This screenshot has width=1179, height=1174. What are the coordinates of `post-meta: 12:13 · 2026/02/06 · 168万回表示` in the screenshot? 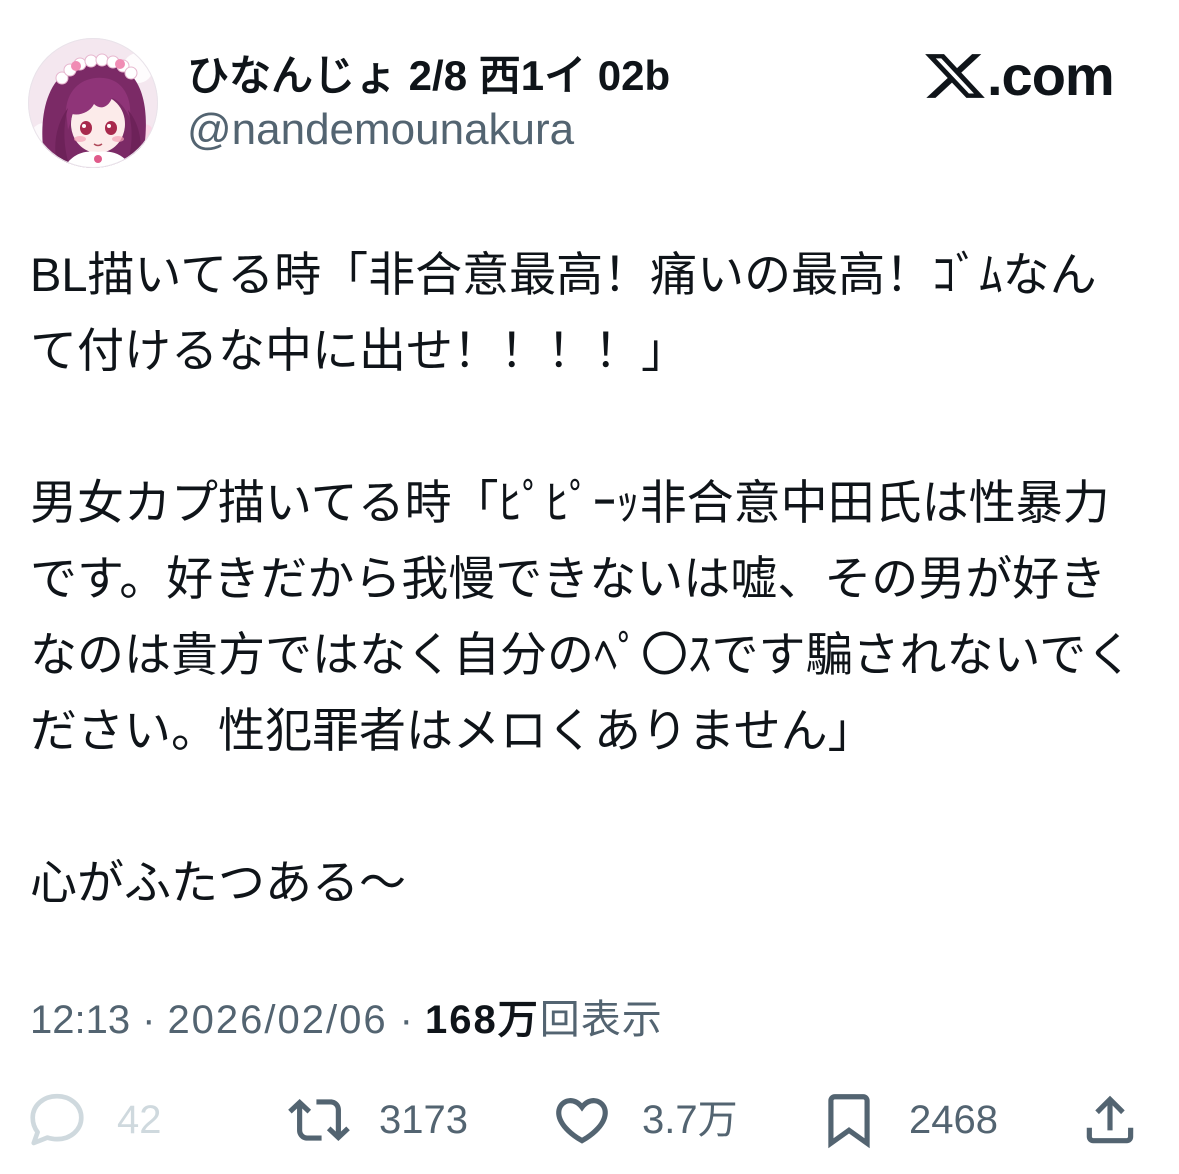 It's located at (346, 1020).